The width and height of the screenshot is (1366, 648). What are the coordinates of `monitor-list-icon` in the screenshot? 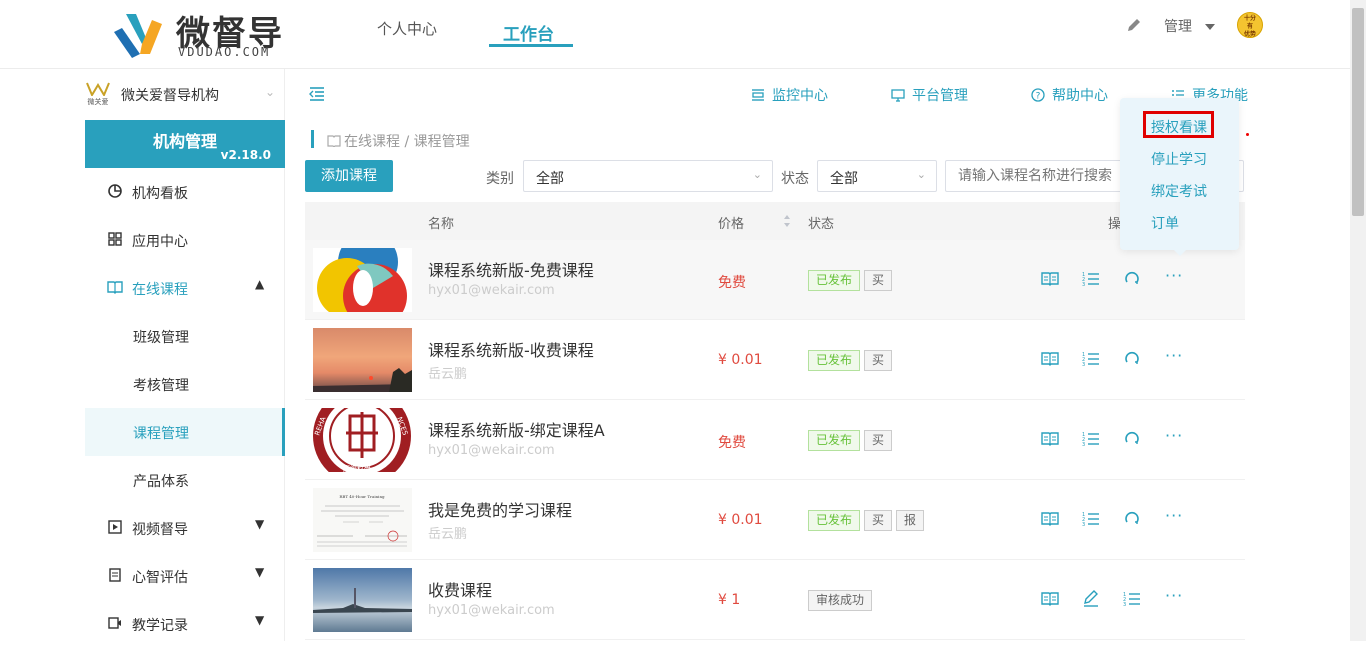 It's located at (758, 95).